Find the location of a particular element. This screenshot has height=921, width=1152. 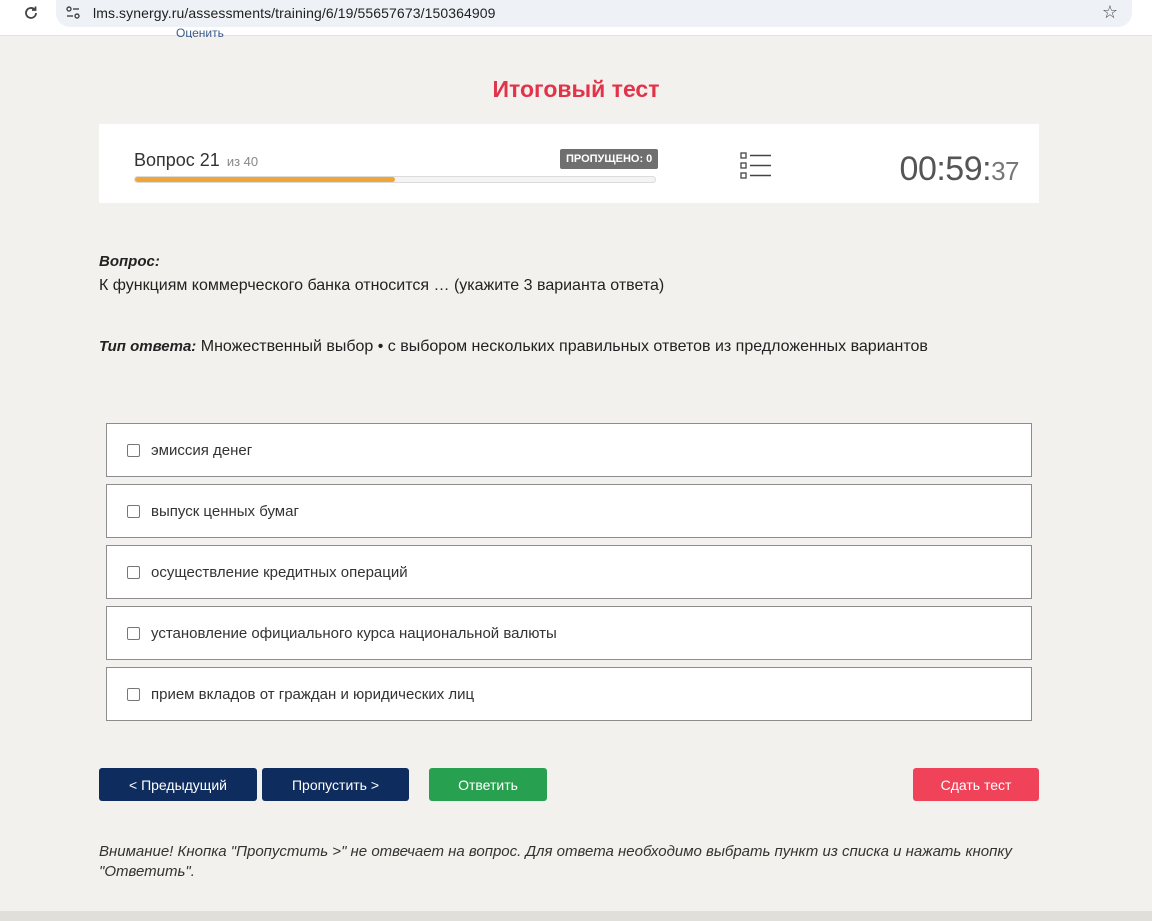

answer-option: осуществление кредитных операций is located at coordinates (569, 572).